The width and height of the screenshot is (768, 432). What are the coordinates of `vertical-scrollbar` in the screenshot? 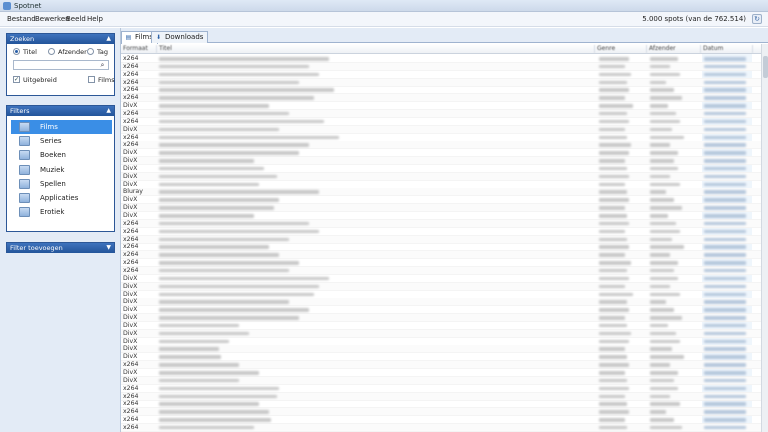 It's located at (764, 238).